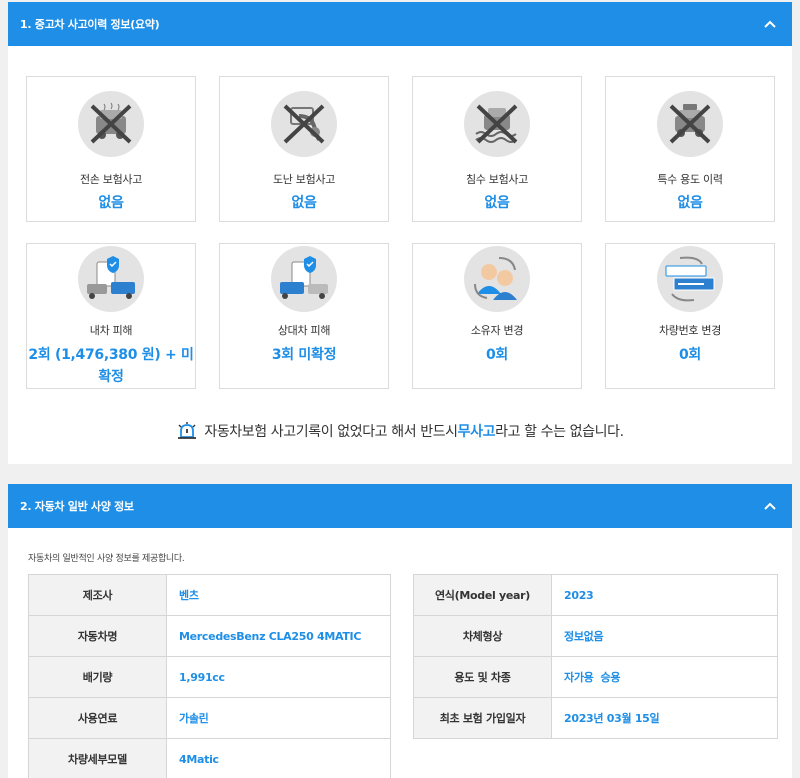  Describe the element at coordinates (187, 431) in the screenshot. I see `alarm-bell-icon` at that location.